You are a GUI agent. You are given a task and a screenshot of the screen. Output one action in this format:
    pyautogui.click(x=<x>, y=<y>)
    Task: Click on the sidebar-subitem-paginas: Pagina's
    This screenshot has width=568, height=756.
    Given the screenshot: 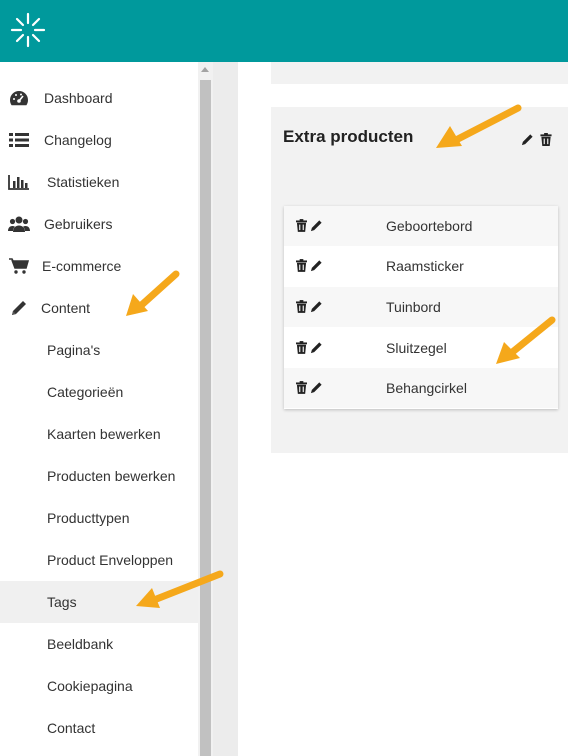 What is the action you would take?
    pyautogui.click(x=99, y=350)
    